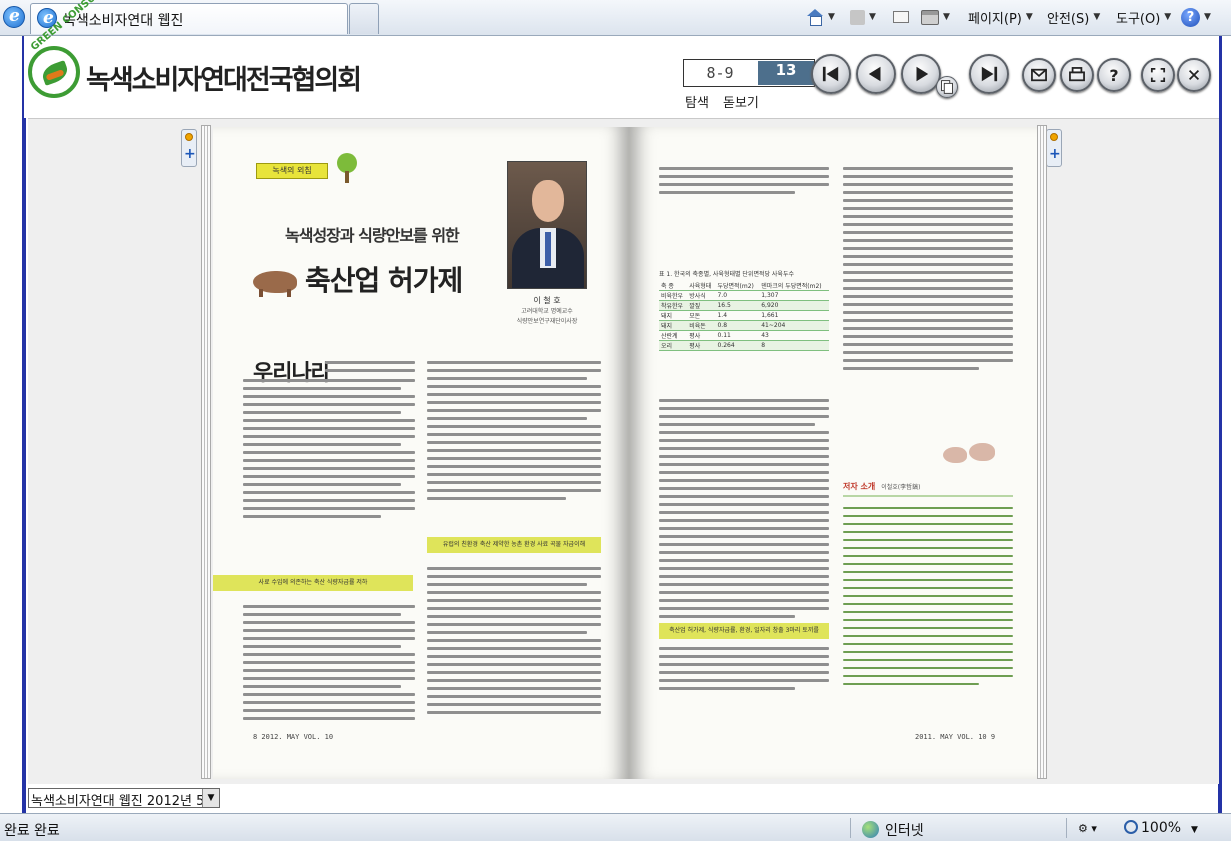 The height and width of the screenshot is (841, 1231). What do you see at coordinates (701, 286) in the screenshot?
I see `table-header: 사육형태` at bounding box center [701, 286].